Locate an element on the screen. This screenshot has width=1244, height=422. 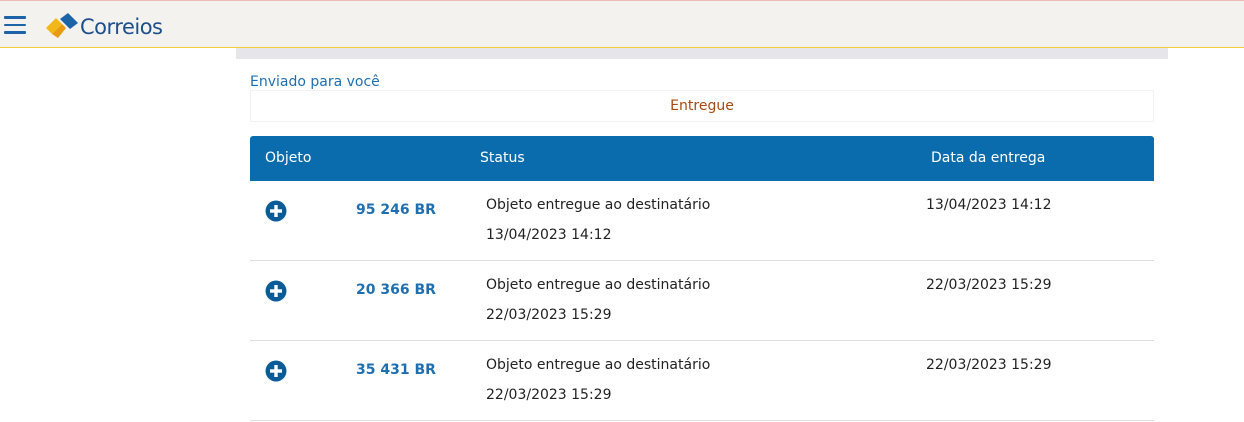
correios-logo-mark-icon is located at coordinates (62, 25).